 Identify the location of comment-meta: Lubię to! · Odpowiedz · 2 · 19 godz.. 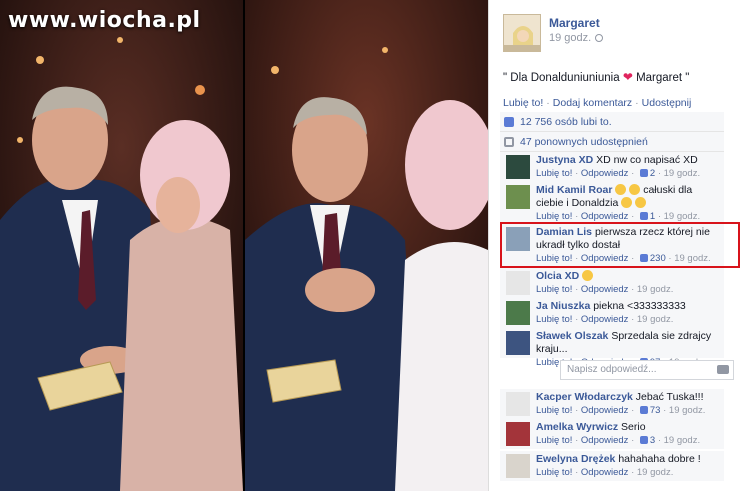
(618, 173).